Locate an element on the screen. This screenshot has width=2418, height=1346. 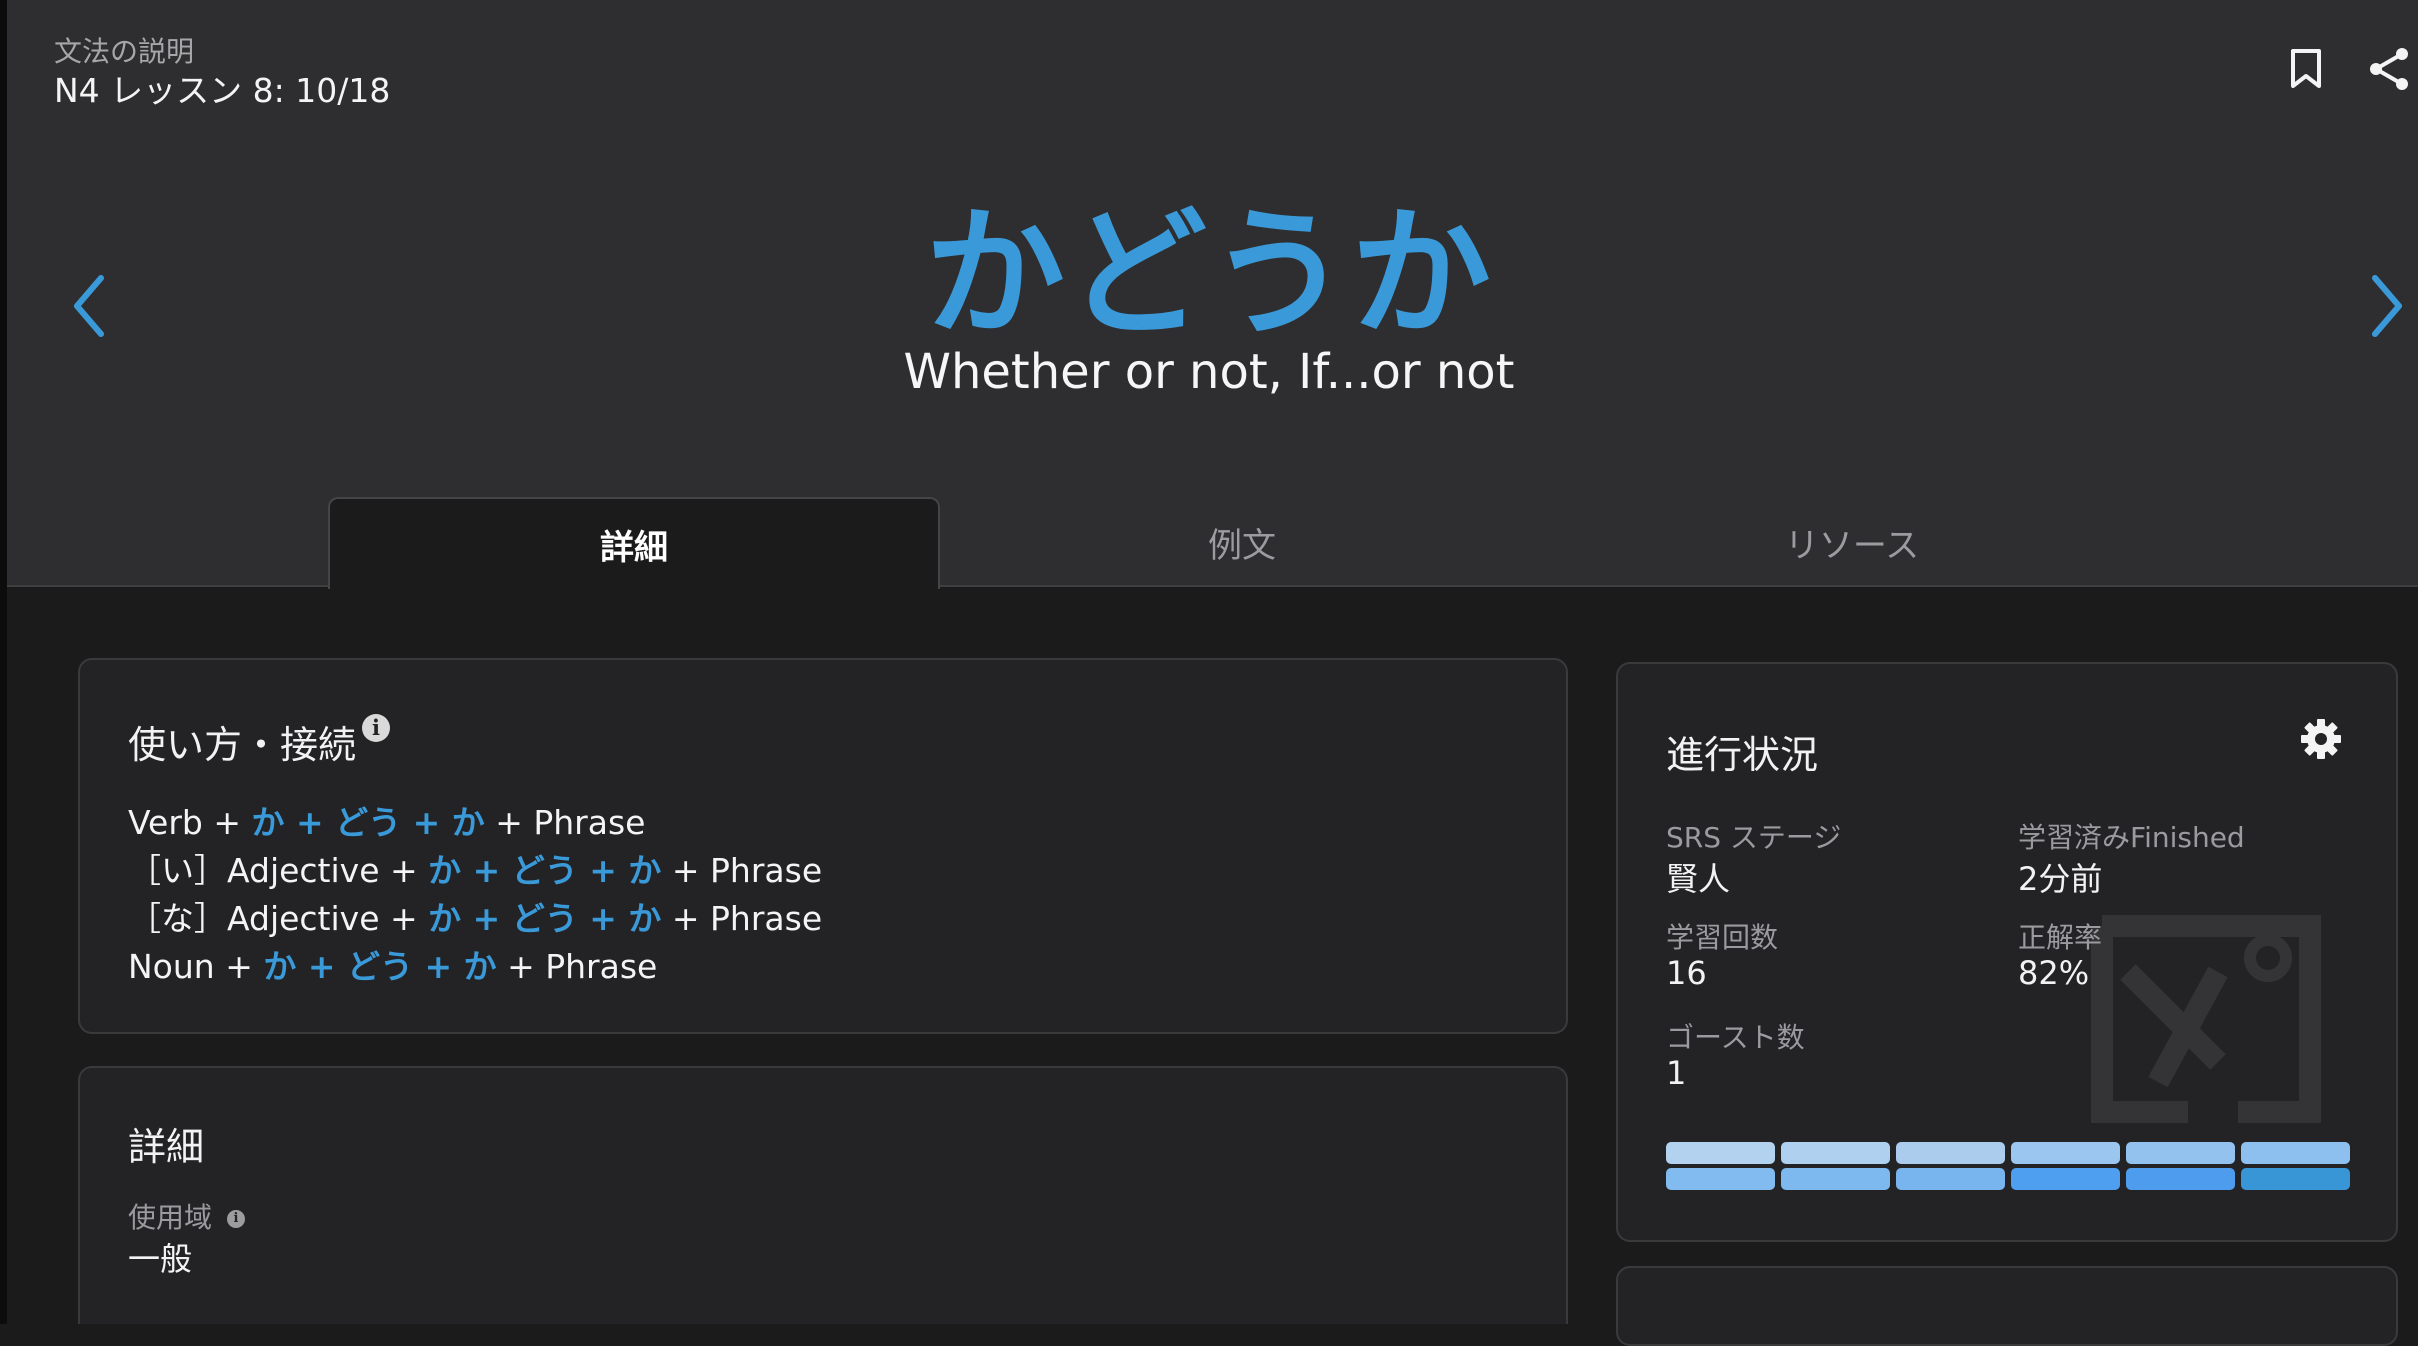
formula-row: ［い］Adjective + か + どう + か + Phrase is located at coordinates (475, 868).